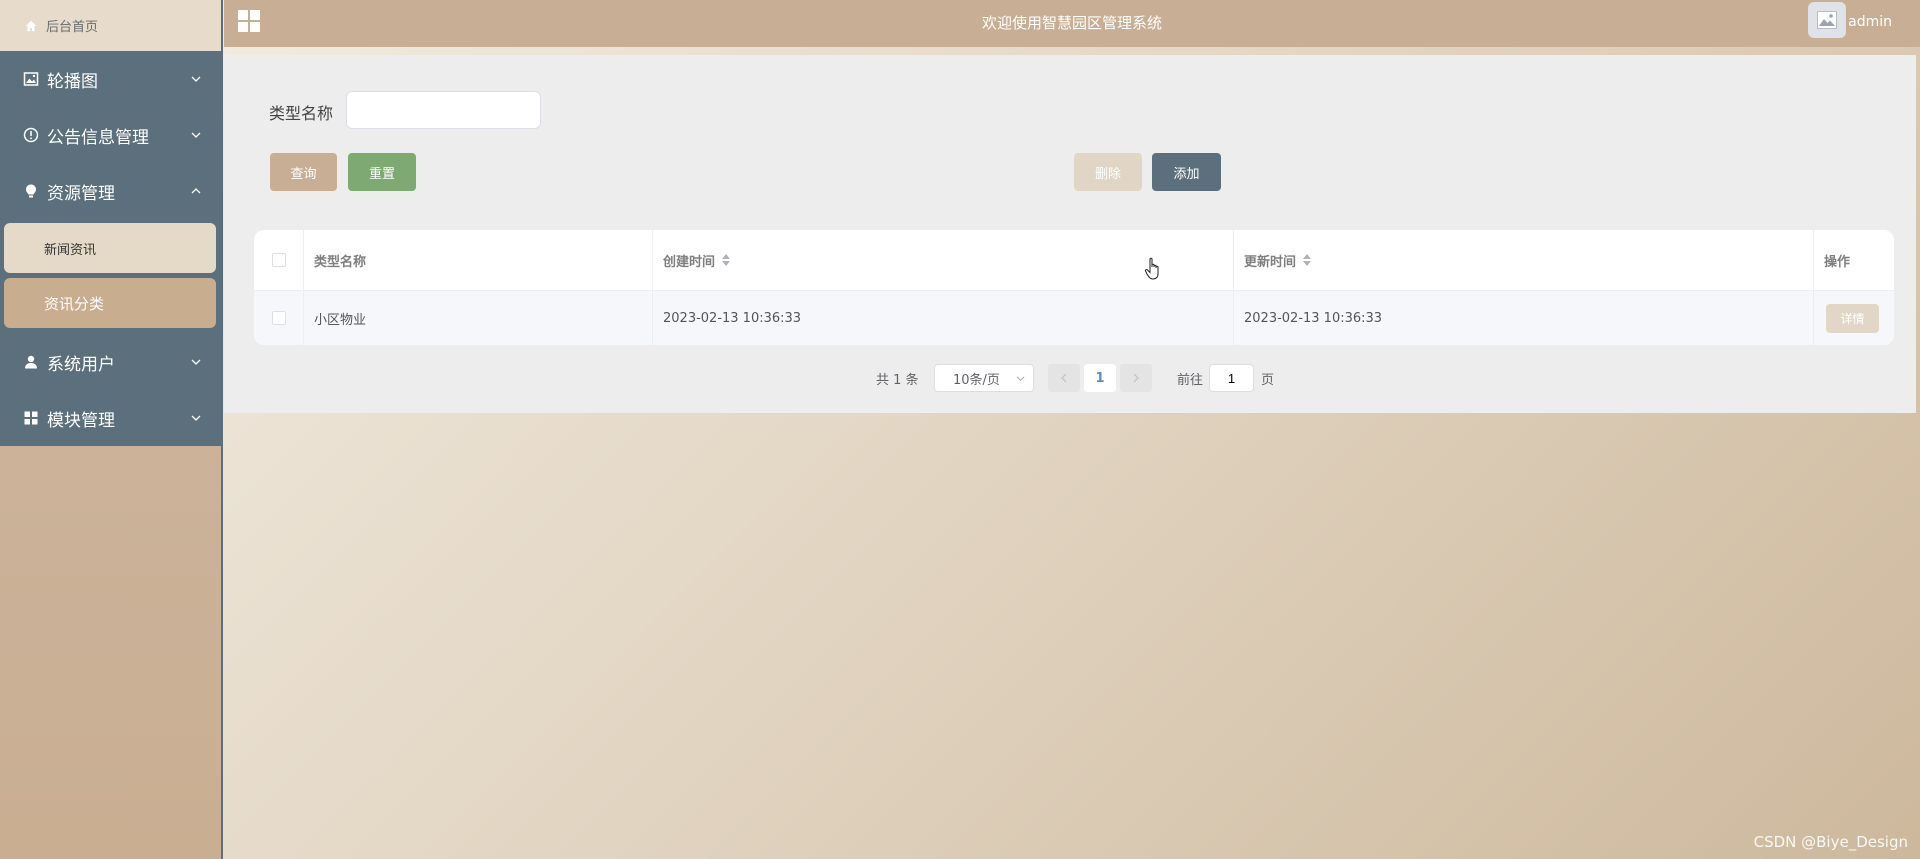 This screenshot has width=1920, height=859. What do you see at coordinates (301, 113) in the screenshot?
I see `search-label: 类型名称` at bounding box center [301, 113].